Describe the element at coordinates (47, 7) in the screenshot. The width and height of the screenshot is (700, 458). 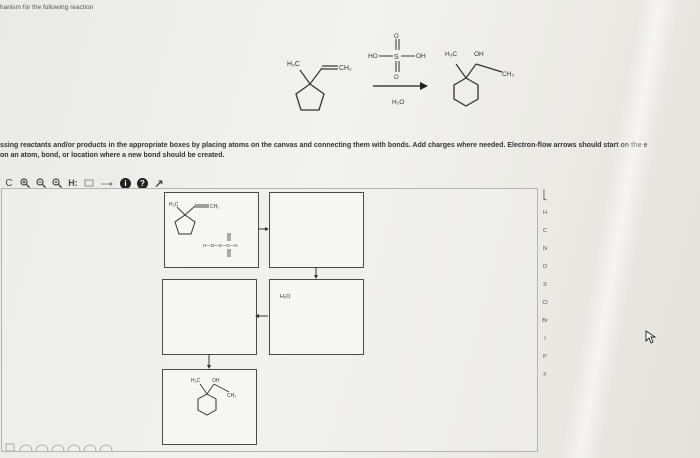
I see `page-heading: hanism for the following reaction` at that location.